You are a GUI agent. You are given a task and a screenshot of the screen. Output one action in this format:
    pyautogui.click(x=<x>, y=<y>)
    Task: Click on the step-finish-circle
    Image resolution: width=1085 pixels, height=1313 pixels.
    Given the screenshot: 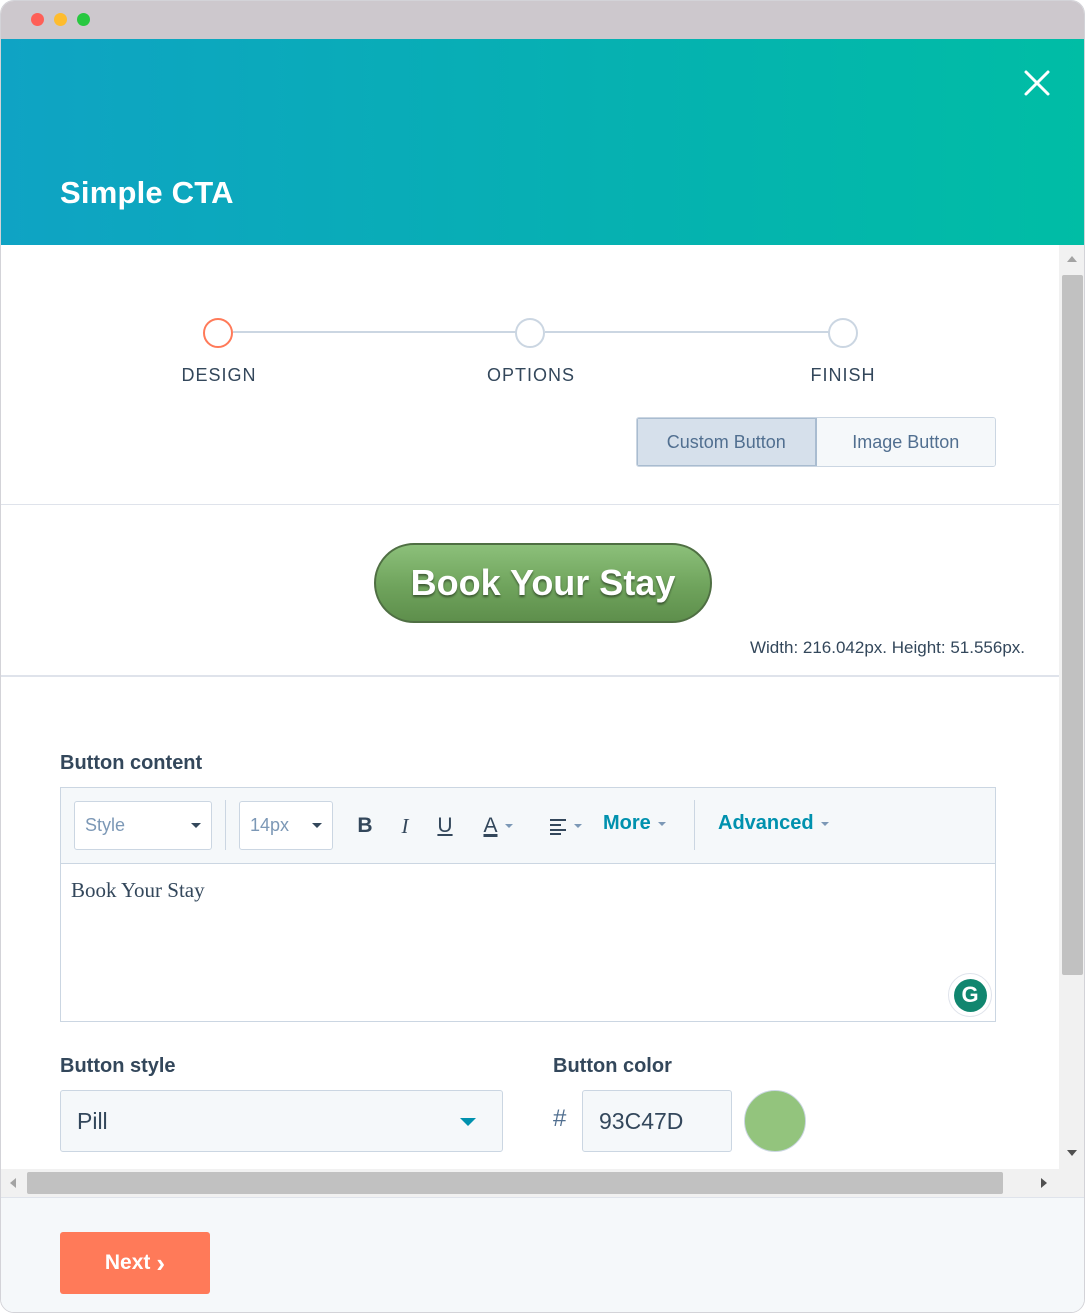 What is the action you would take?
    pyautogui.click(x=843, y=333)
    